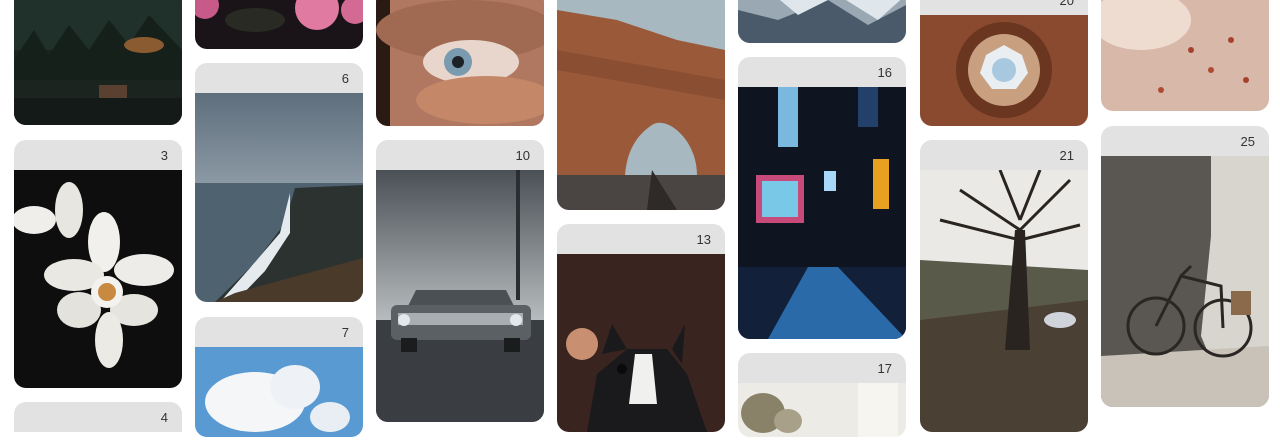  What do you see at coordinates (822, 72) in the screenshot?
I see `card-header: 16` at bounding box center [822, 72].